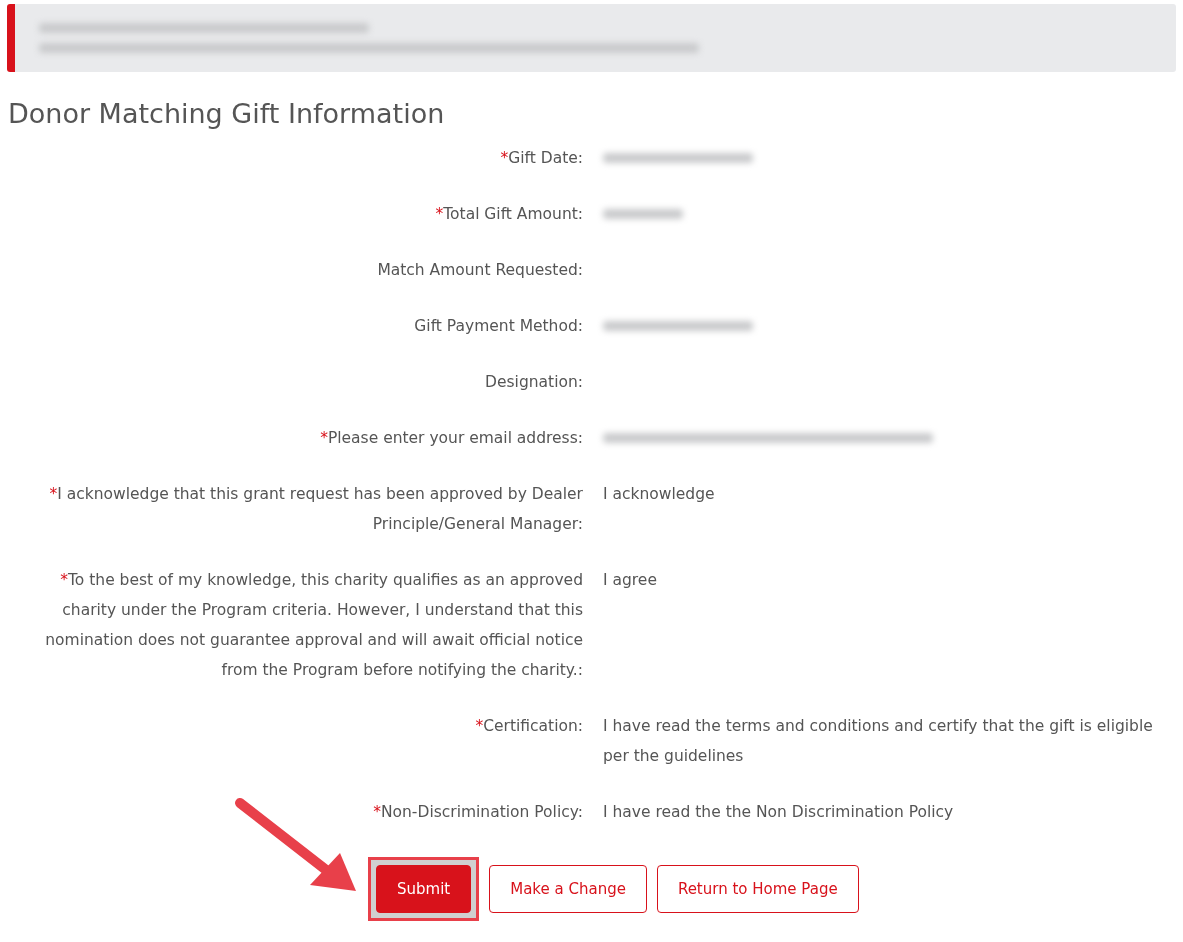 The height and width of the screenshot is (942, 1183). Describe the element at coordinates (424, 889) in the screenshot. I see `submit-button: Submit` at that location.